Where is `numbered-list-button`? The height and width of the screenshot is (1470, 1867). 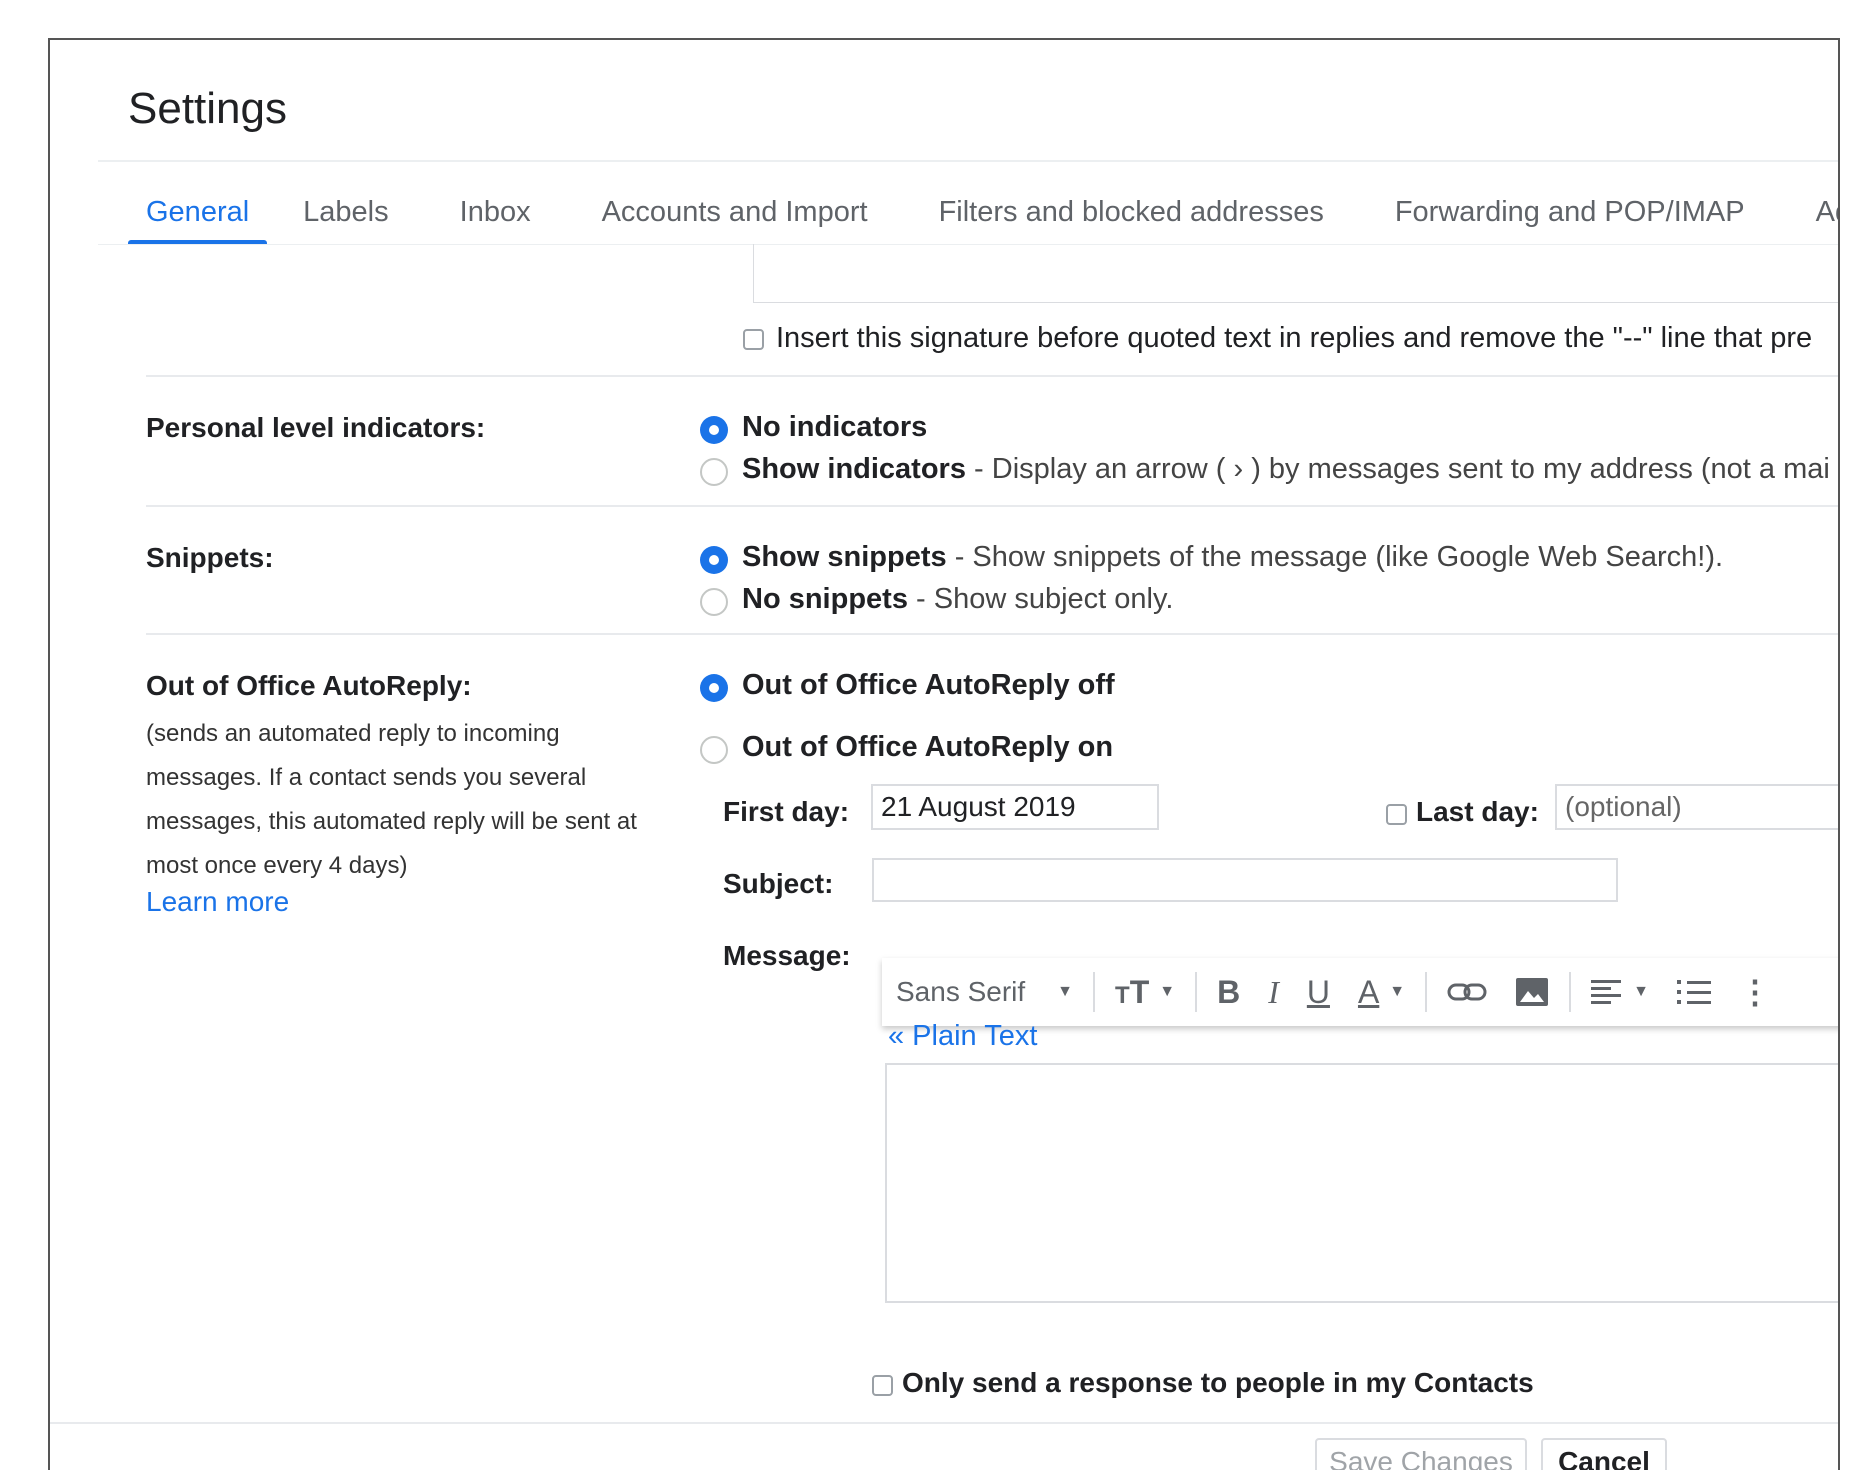
numbered-list-button is located at coordinates (1694, 992).